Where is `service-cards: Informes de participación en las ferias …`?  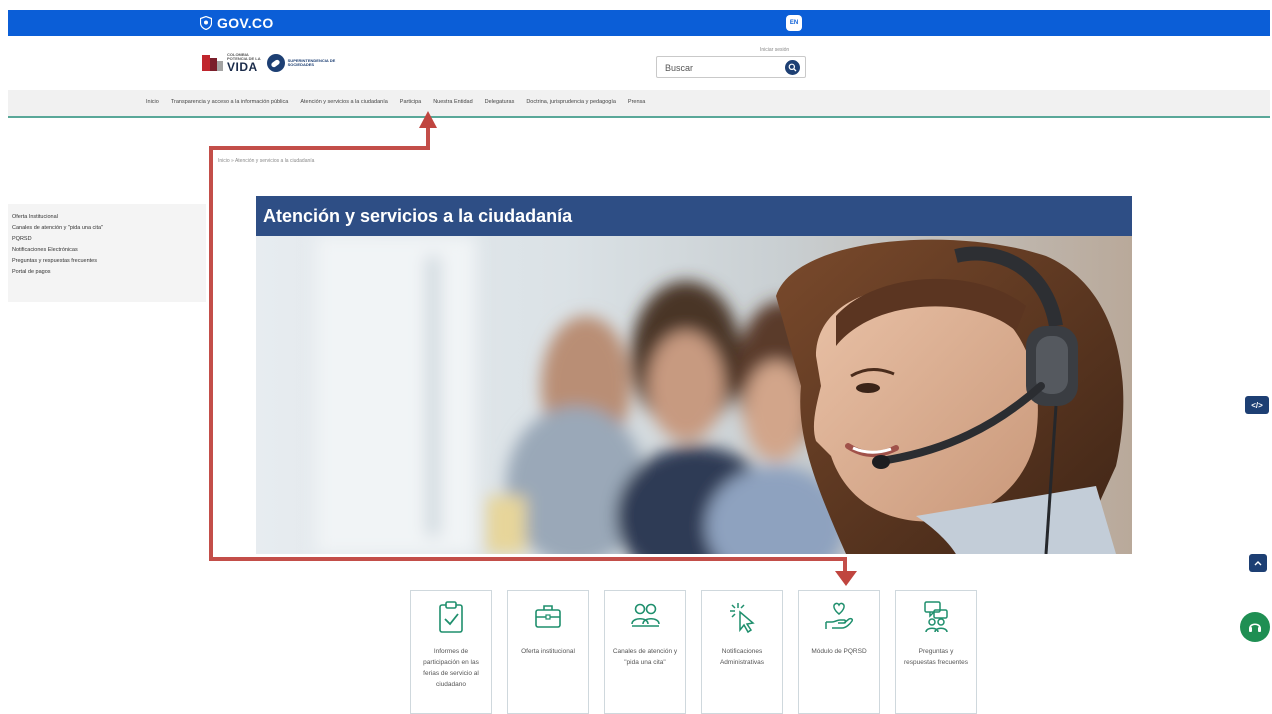 service-cards: Informes de participación en las ferias … is located at coordinates (693, 652).